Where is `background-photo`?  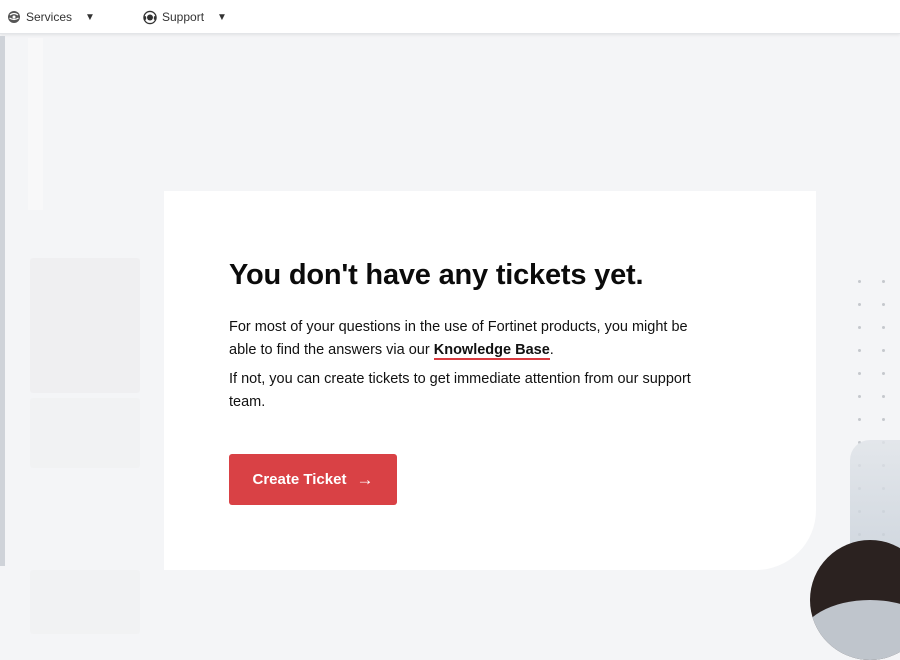 background-photo is located at coordinates (875, 495).